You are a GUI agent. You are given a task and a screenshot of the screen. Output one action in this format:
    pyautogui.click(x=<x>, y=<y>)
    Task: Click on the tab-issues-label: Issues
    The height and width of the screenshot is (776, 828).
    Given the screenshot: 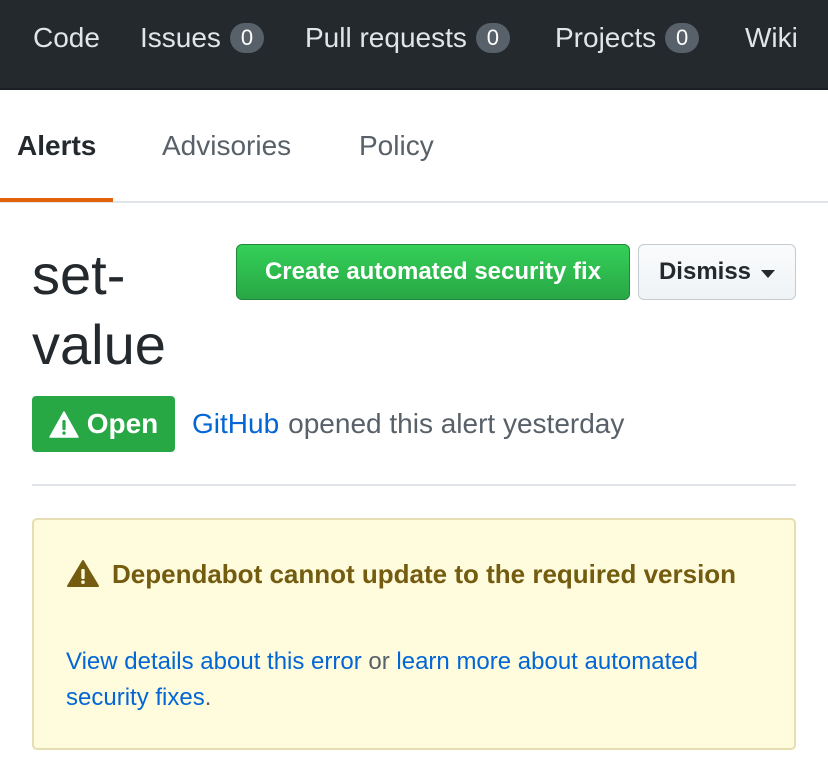 What is the action you would take?
    pyautogui.click(x=180, y=37)
    